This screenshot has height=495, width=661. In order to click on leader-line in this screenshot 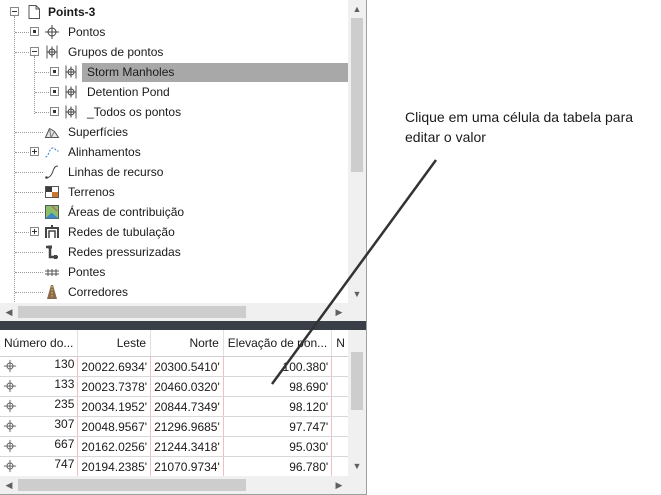, I will do `click(354, 272)`.